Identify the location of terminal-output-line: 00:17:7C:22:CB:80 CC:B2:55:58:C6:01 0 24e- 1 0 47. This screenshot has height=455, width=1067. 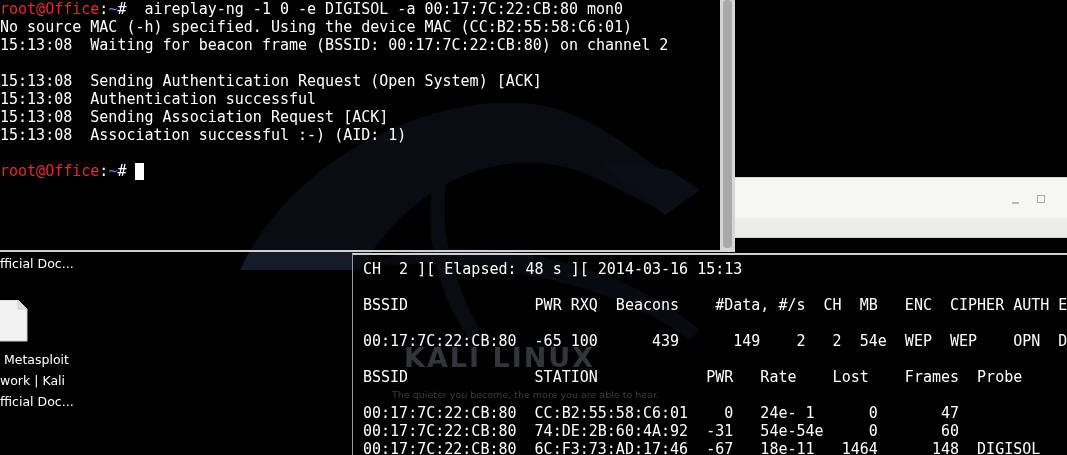
(661, 413).